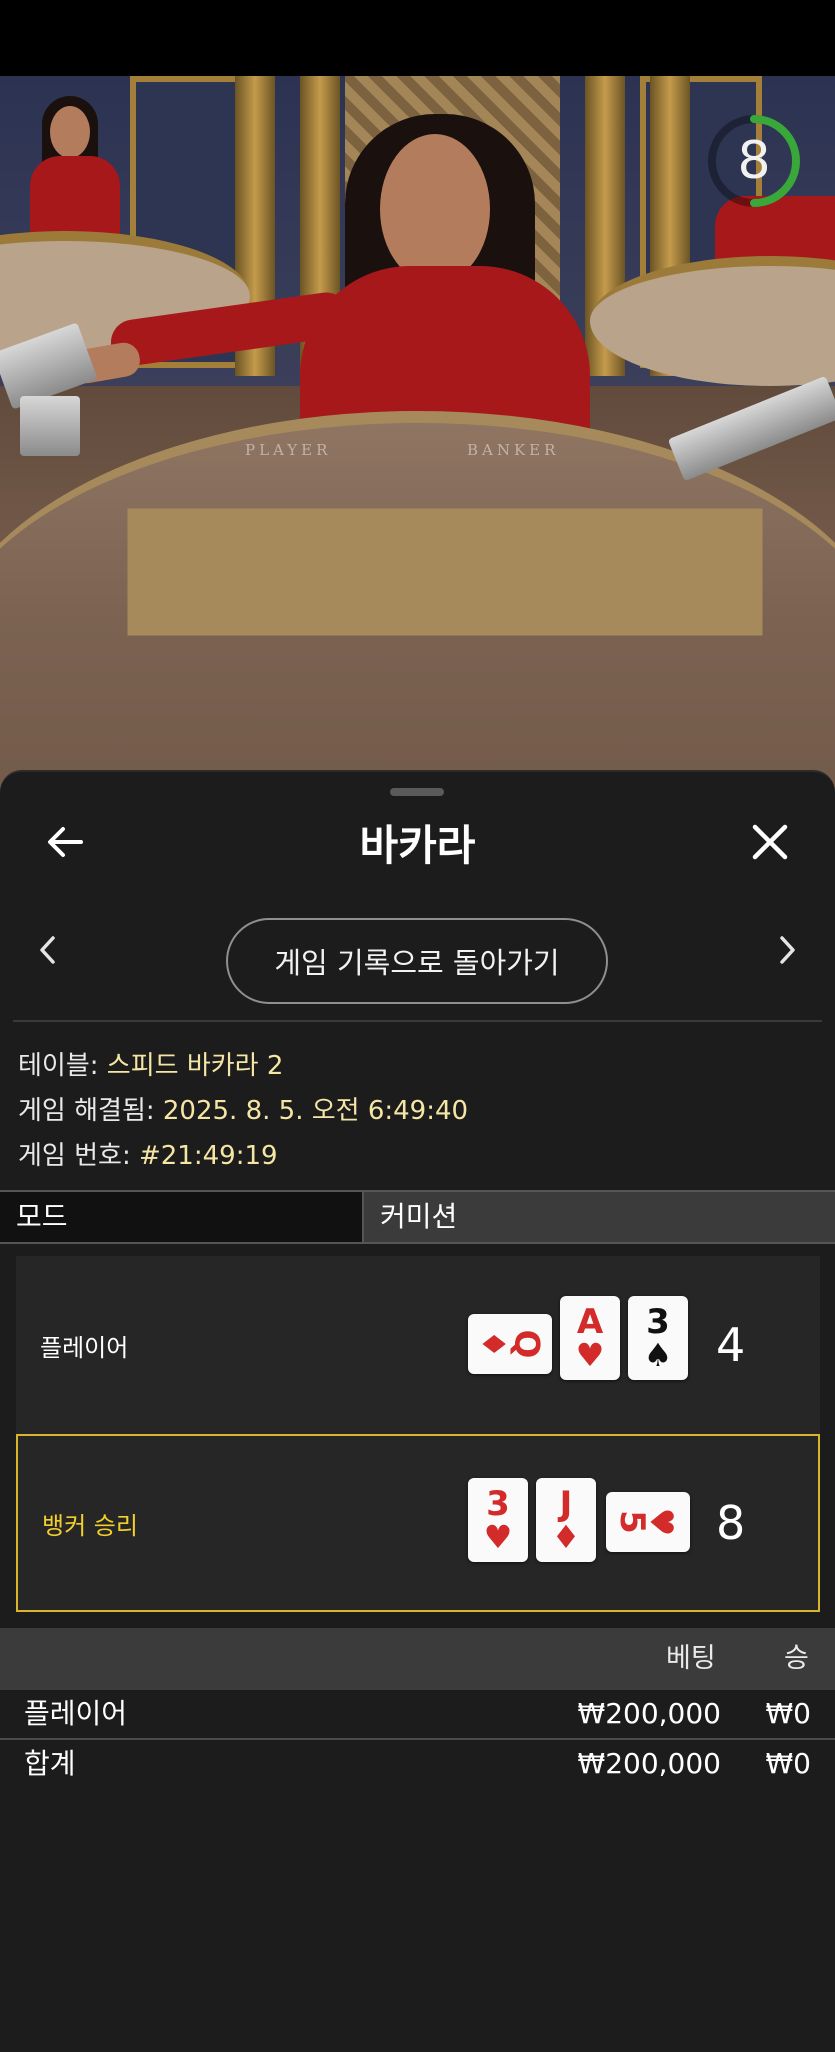  I want to click on card: 3 ♠, so click(658, 1338).